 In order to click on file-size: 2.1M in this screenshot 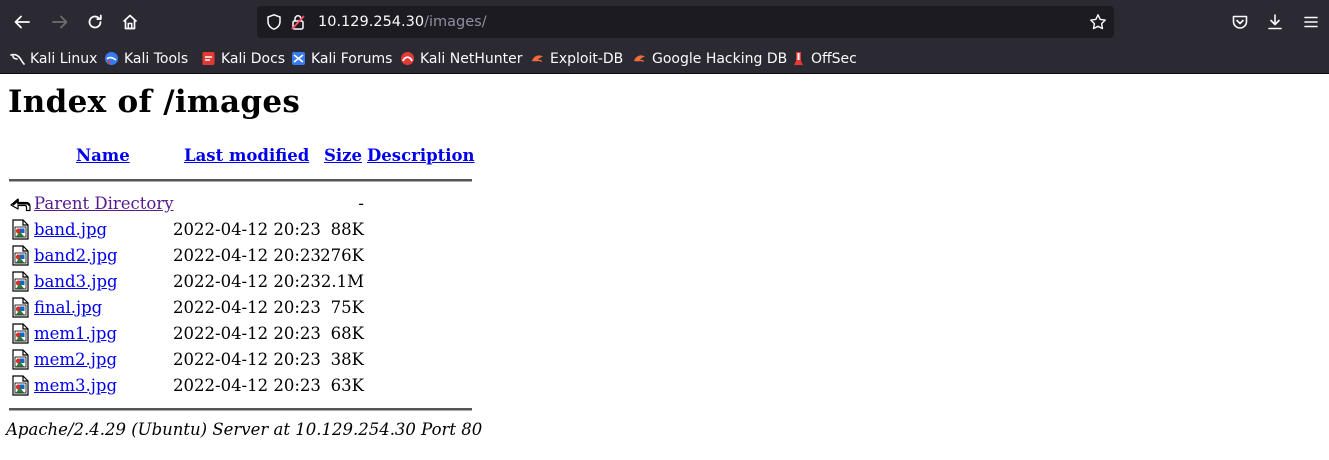, I will do `click(342, 281)`.